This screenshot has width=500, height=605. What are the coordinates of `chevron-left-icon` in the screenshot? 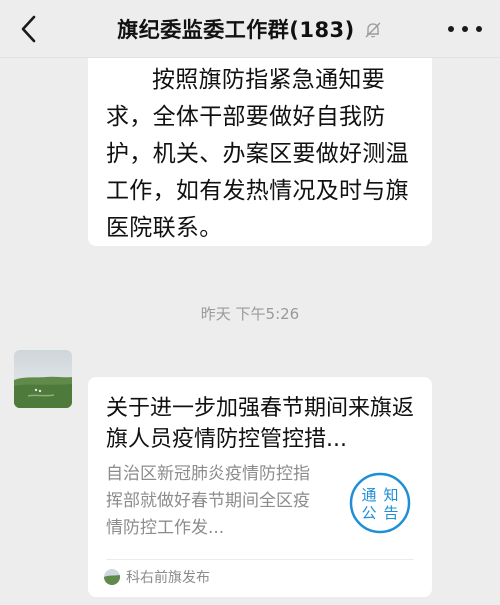 It's located at (28, 29).